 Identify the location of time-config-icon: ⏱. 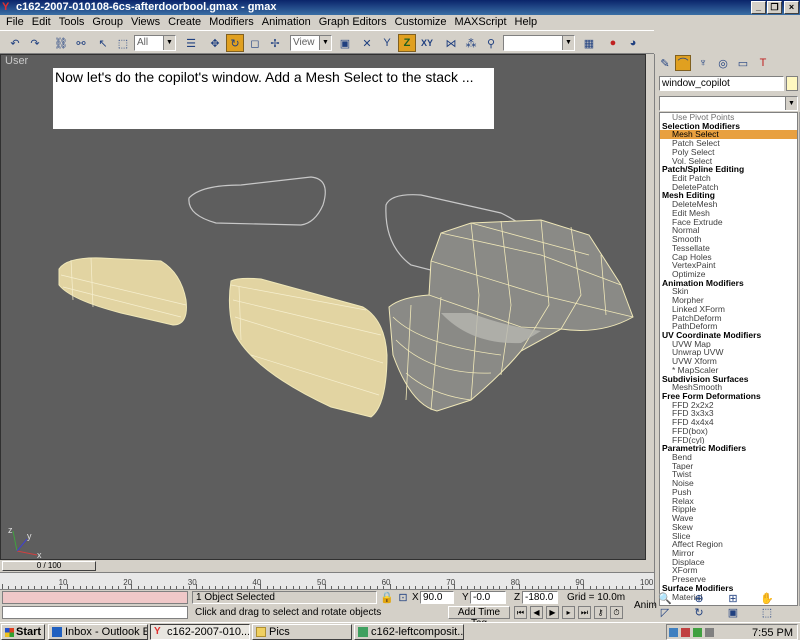
(616, 612).